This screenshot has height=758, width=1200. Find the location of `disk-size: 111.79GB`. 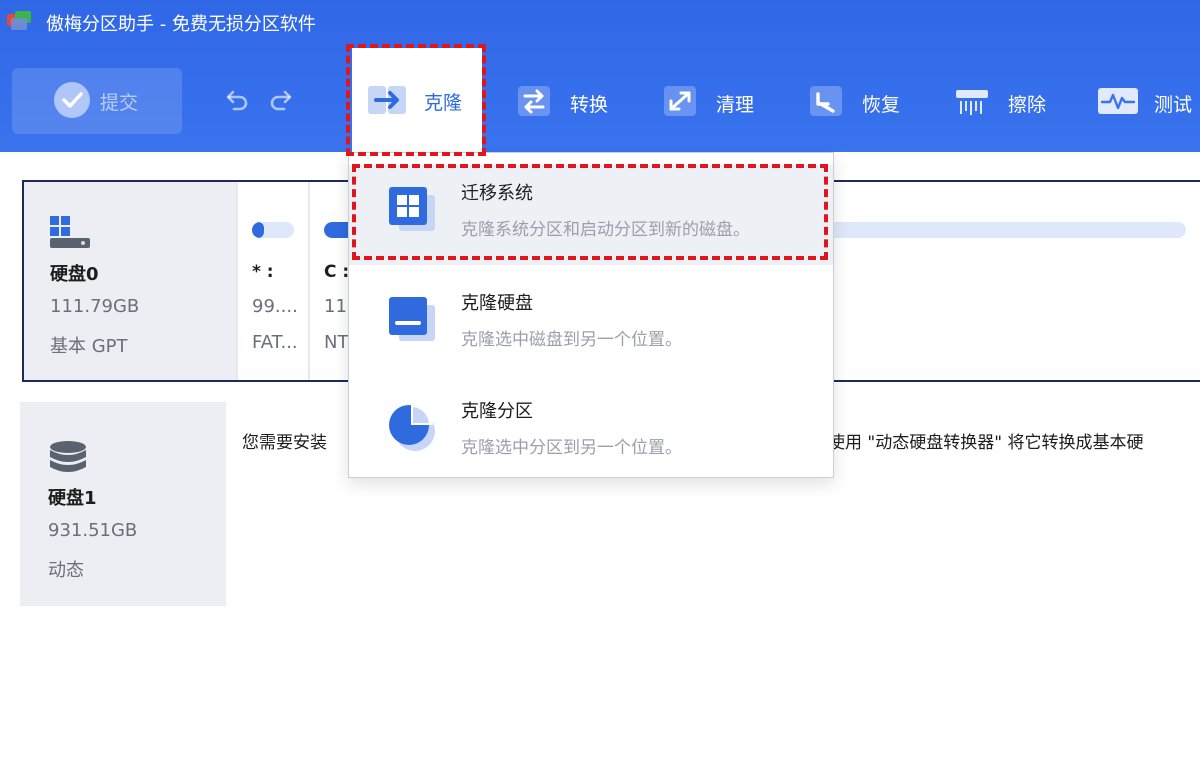

disk-size: 111.79GB is located at coordinates (95, 306).